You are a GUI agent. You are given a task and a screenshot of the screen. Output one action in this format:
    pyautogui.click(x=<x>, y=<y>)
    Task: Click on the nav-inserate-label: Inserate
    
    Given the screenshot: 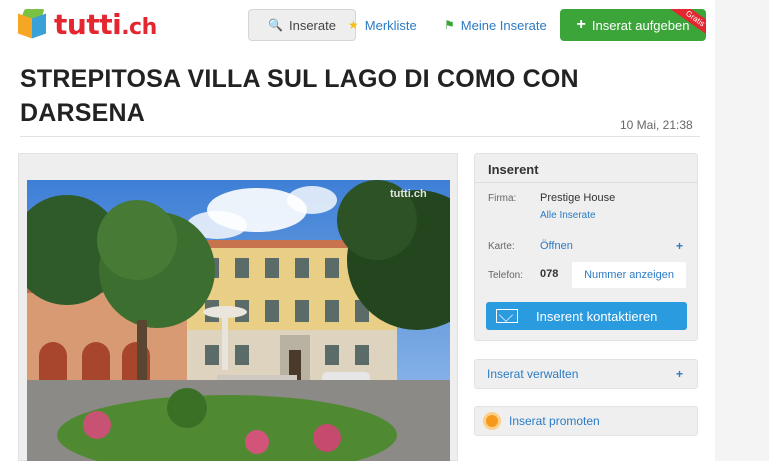 What is the action you would take?
    pyautogui.click(x=312, y=25)
    